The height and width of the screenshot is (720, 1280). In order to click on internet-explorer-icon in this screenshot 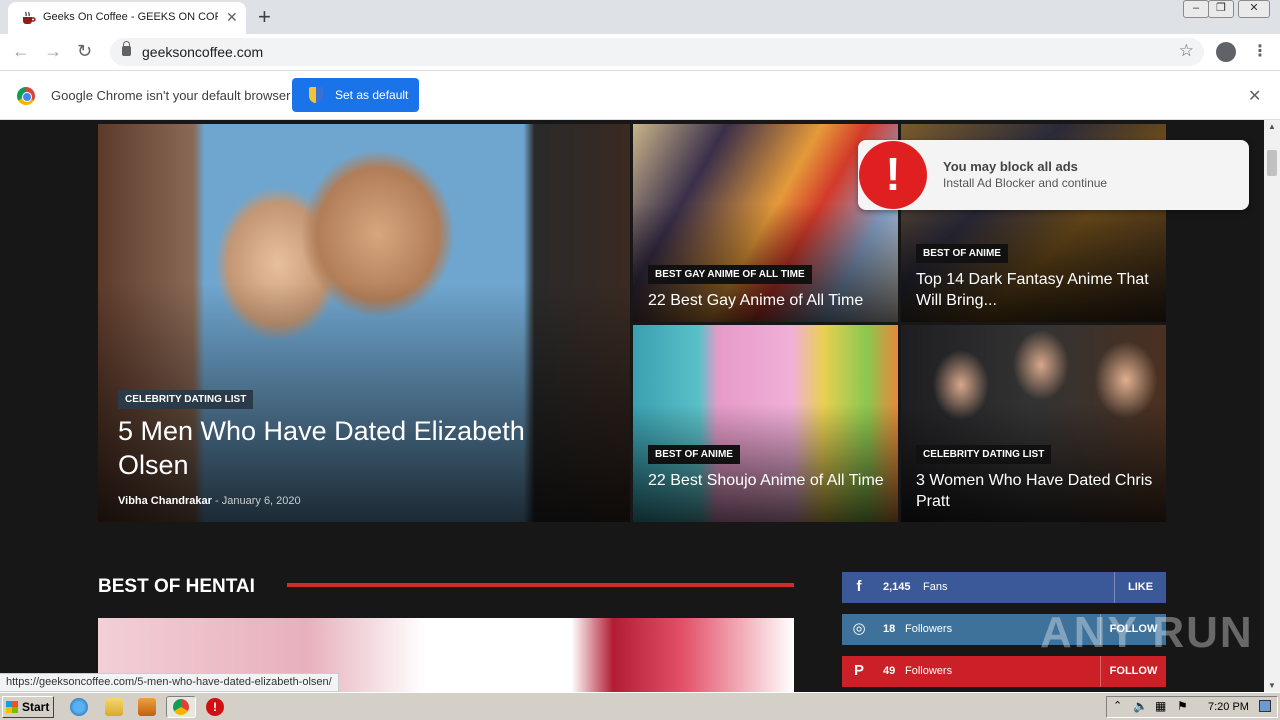, I will do `click(79, 707)`.